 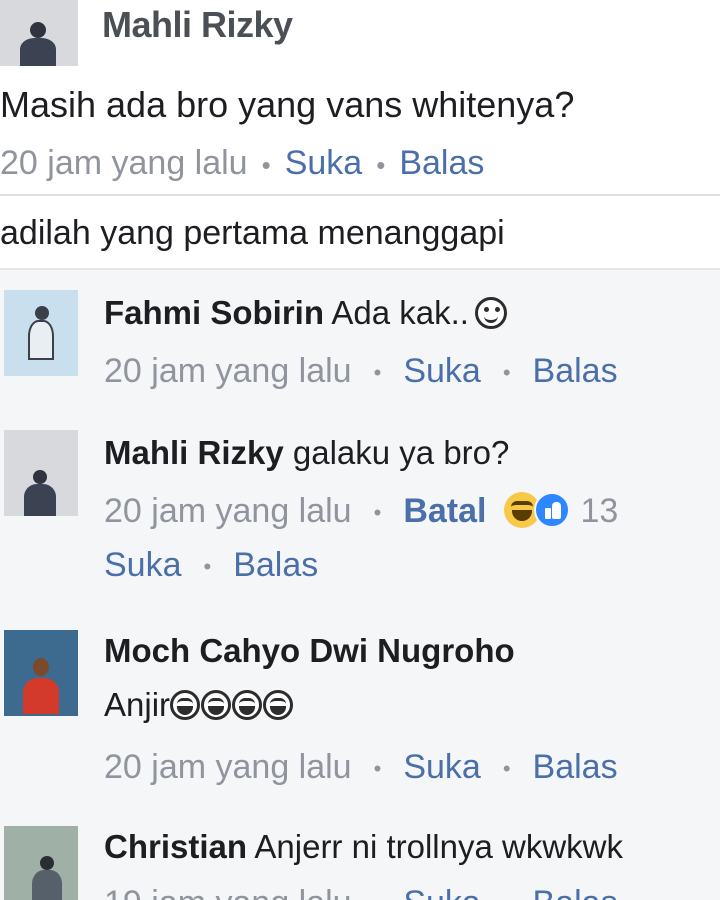 I want to click on smile-icon, so click(x=490, y=313).